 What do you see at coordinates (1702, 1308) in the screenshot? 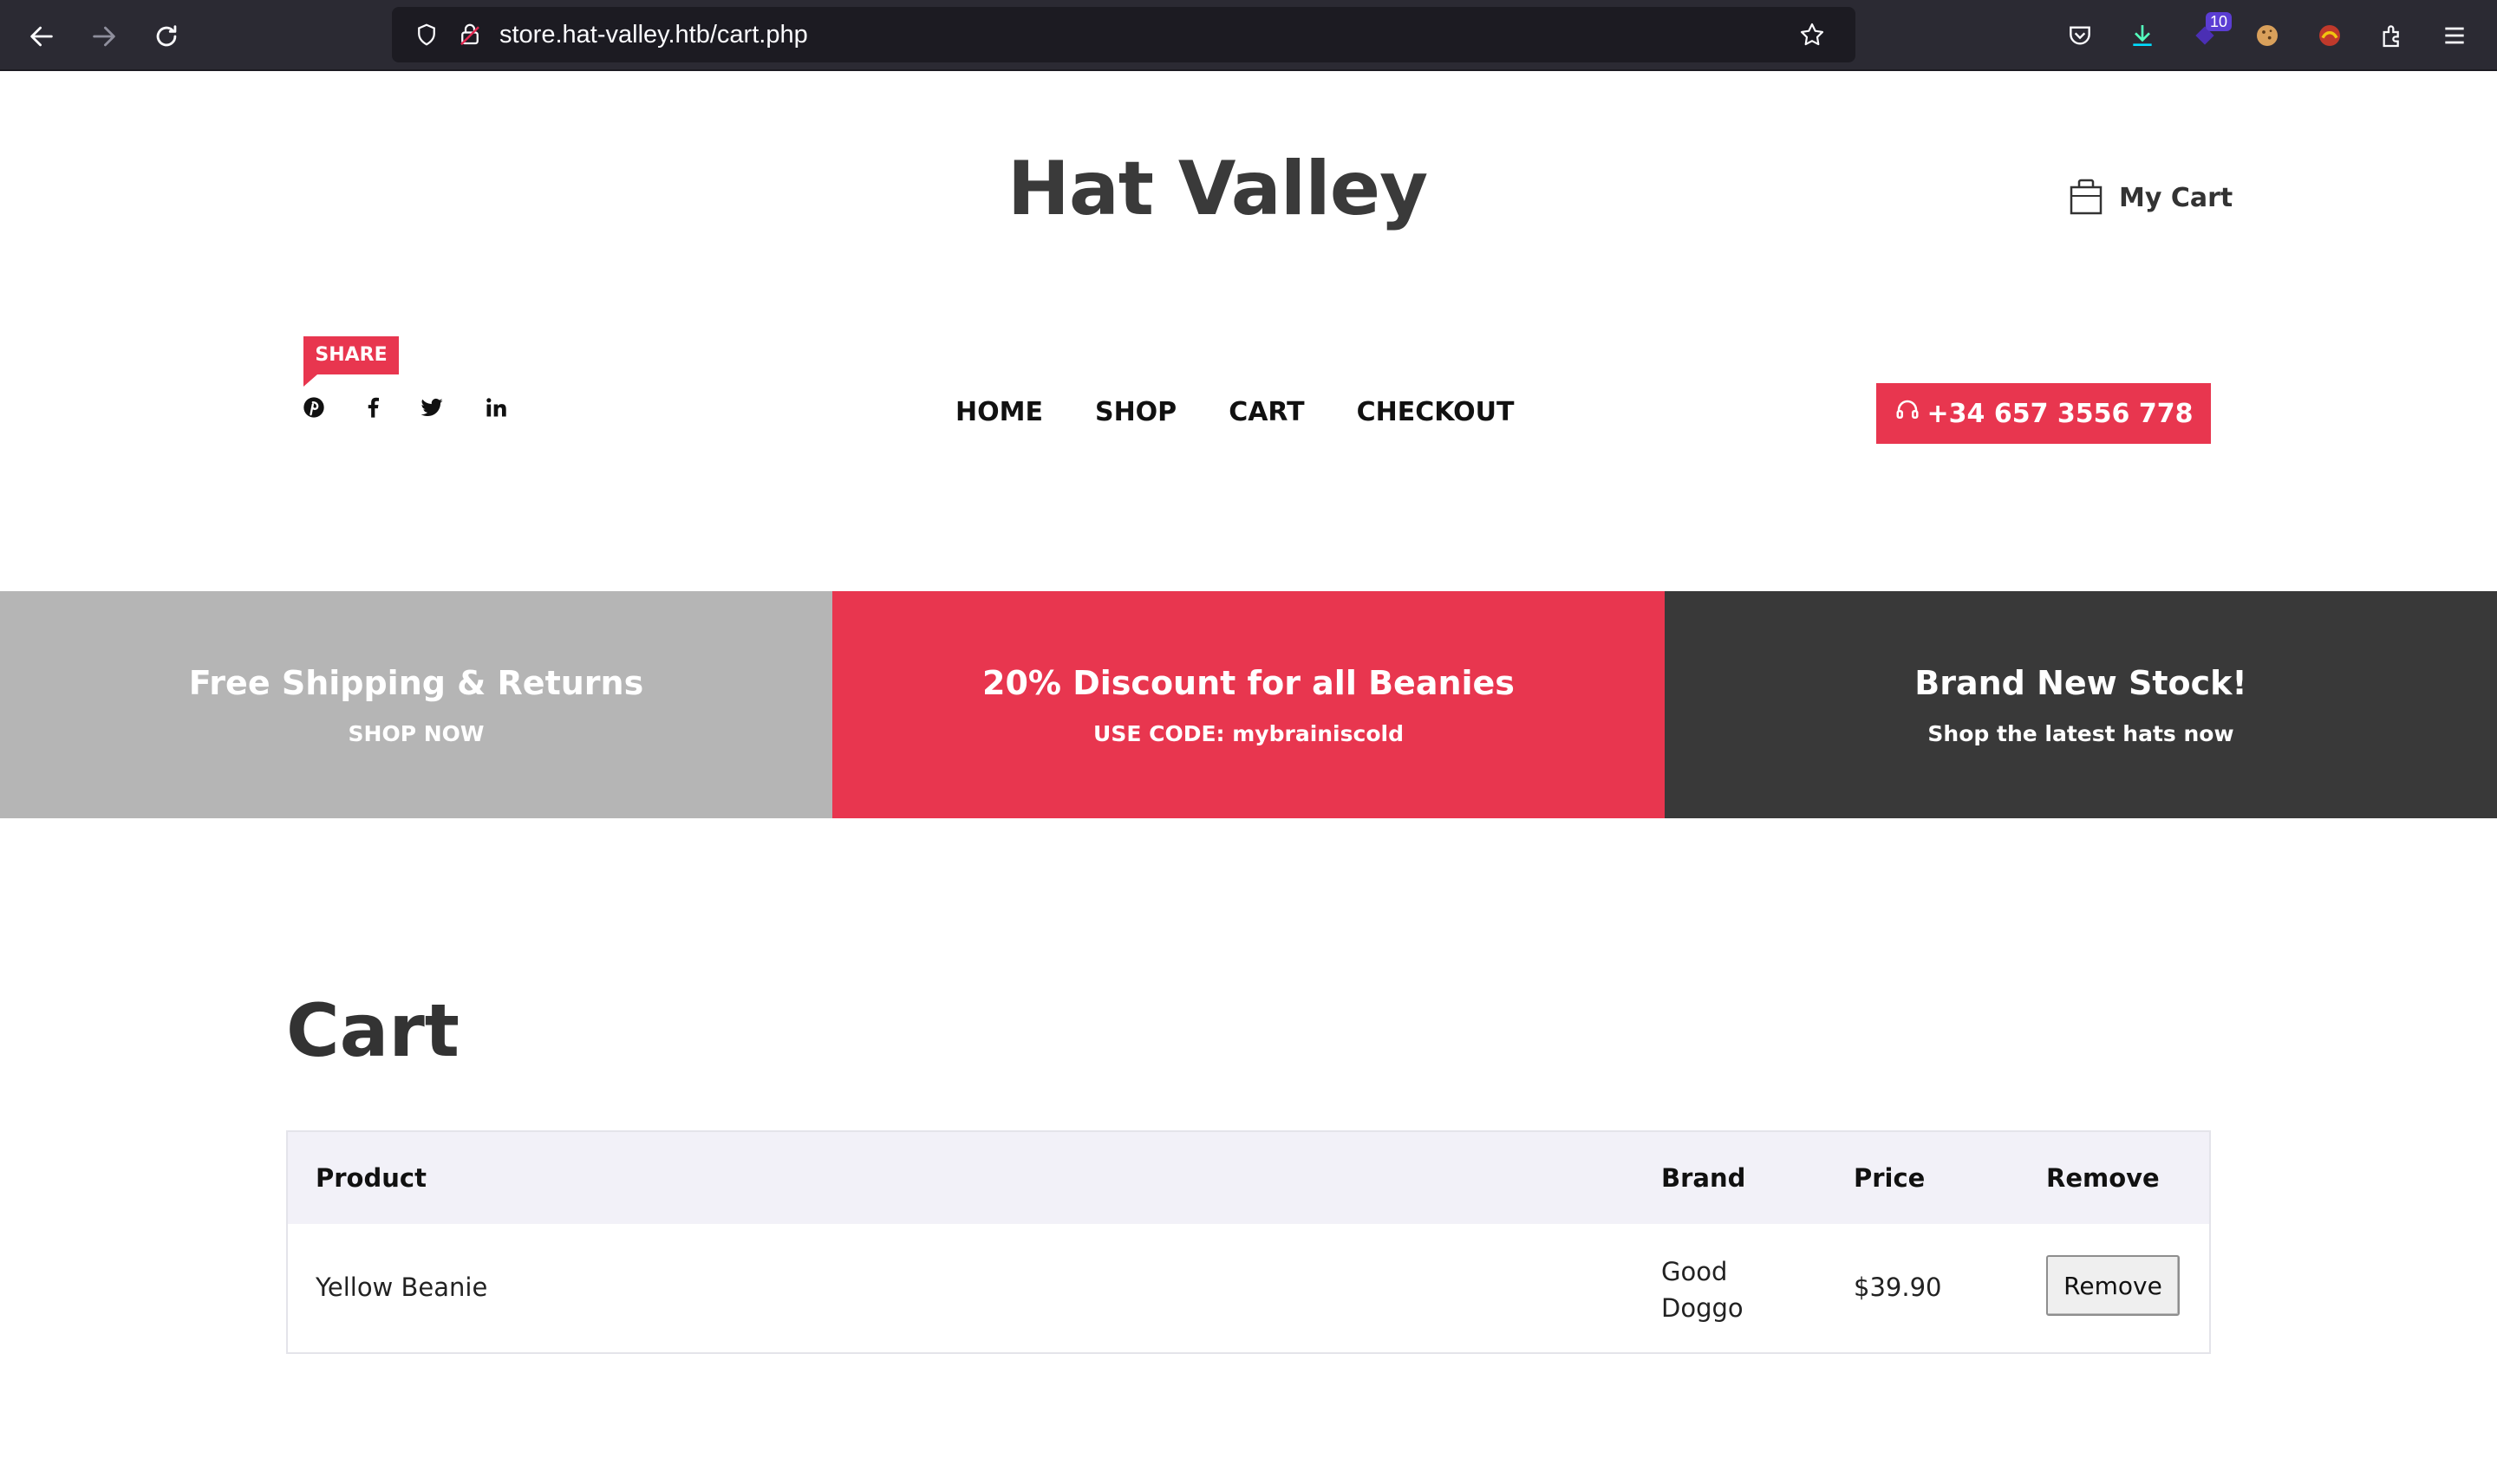
I see `brand-line-2: Doggo` at bounding box center [1702, 1308].